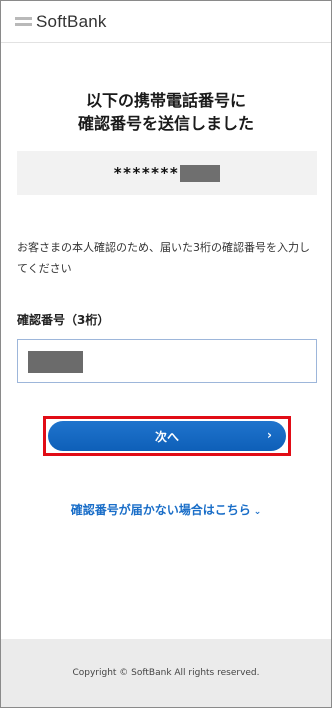  I want to click on redacted-input-value, so click(55, 362).